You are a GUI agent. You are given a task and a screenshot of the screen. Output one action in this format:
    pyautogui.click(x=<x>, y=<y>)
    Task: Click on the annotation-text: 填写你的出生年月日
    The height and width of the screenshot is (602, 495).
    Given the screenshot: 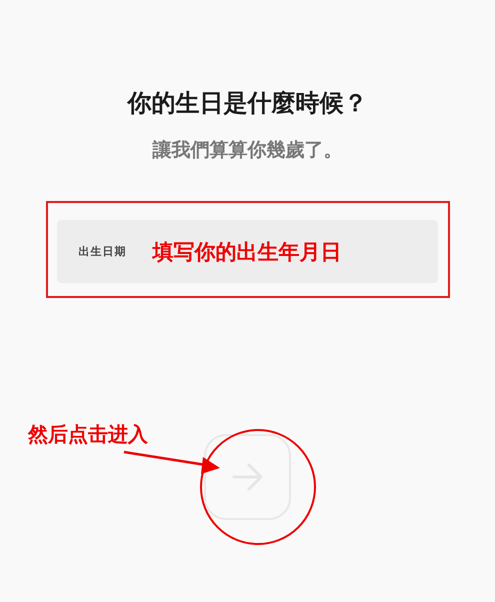 What is the action you would take?
    pyautogui.click(x=247, y=252)
    